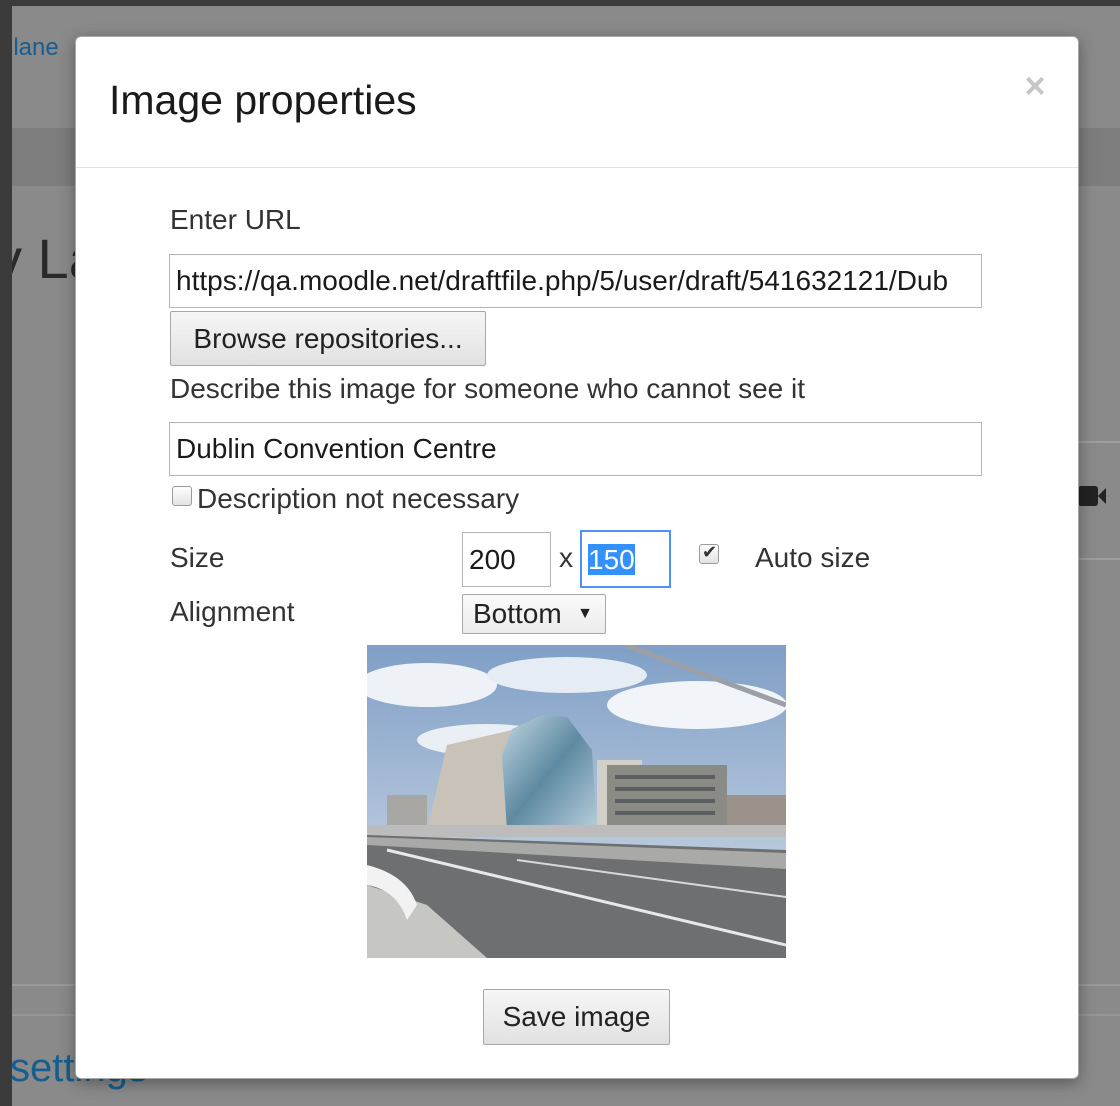  I want to click on auto-size-label: Auto size, so click(813, 557).